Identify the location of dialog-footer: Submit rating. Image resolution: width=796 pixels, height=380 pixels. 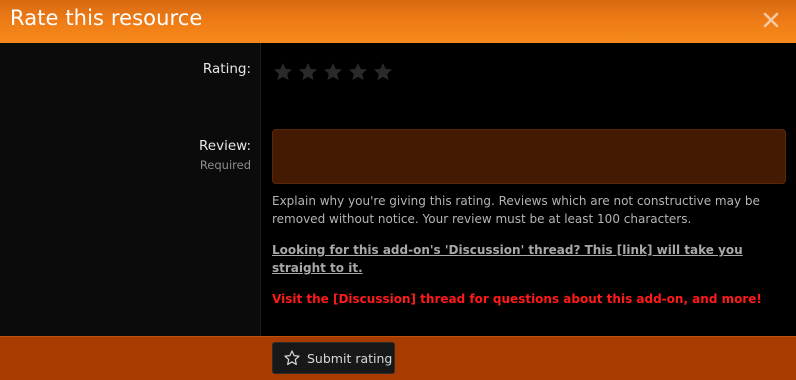
(398, 358).